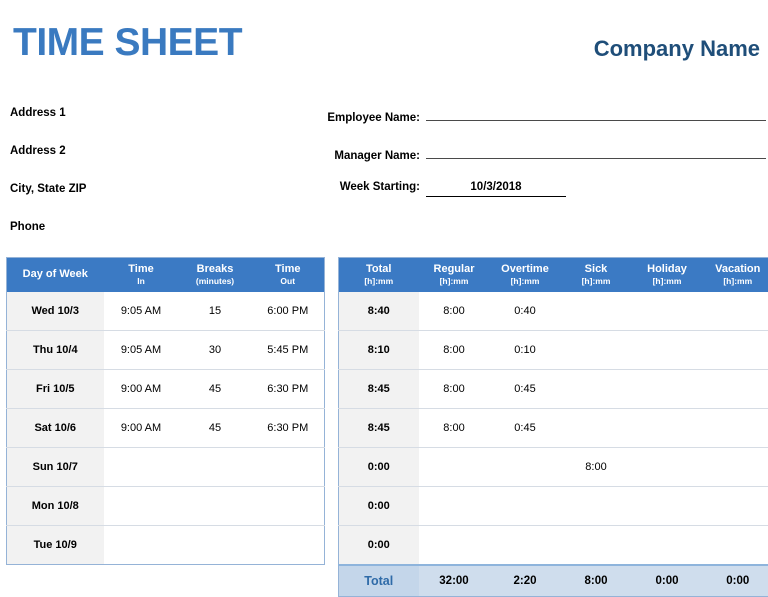 This screenshot has height=597, width=768. I want to click on cell-day: Mon 10/8, so click(55, 505).